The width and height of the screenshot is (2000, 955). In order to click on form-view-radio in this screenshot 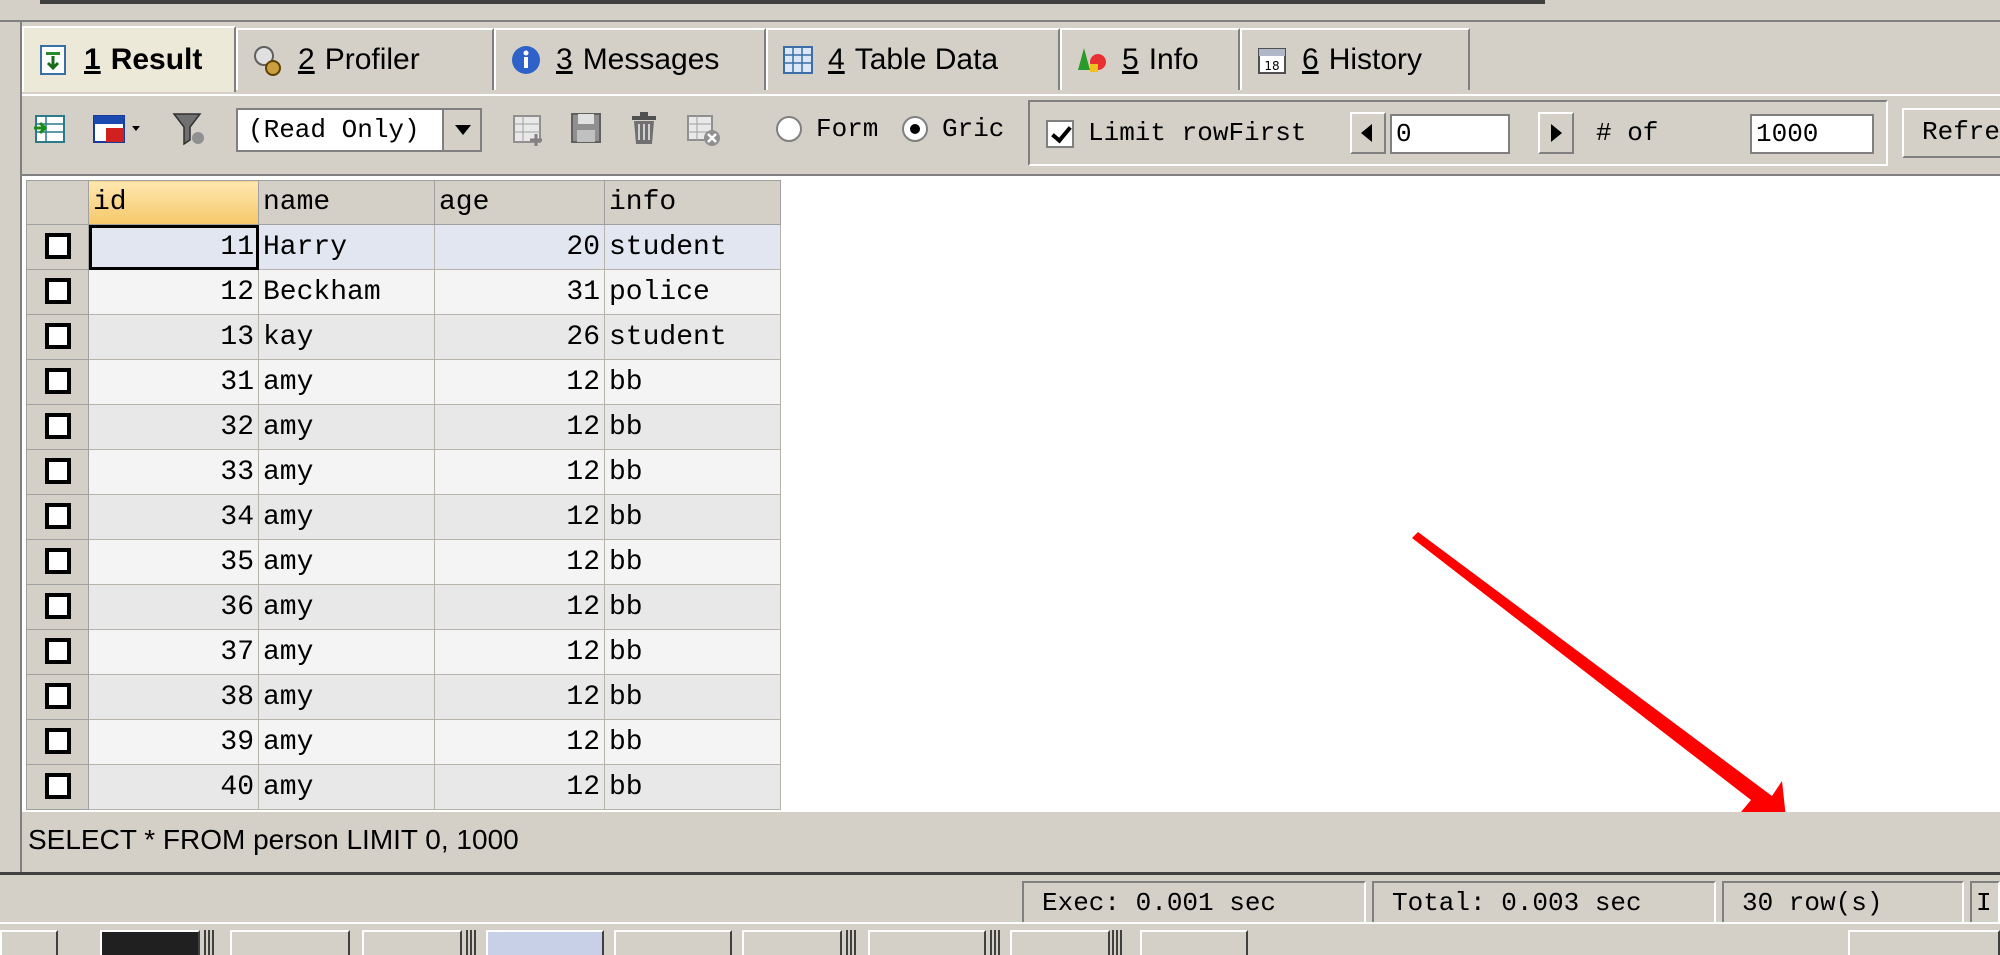, I will do `click(789, 129)`.